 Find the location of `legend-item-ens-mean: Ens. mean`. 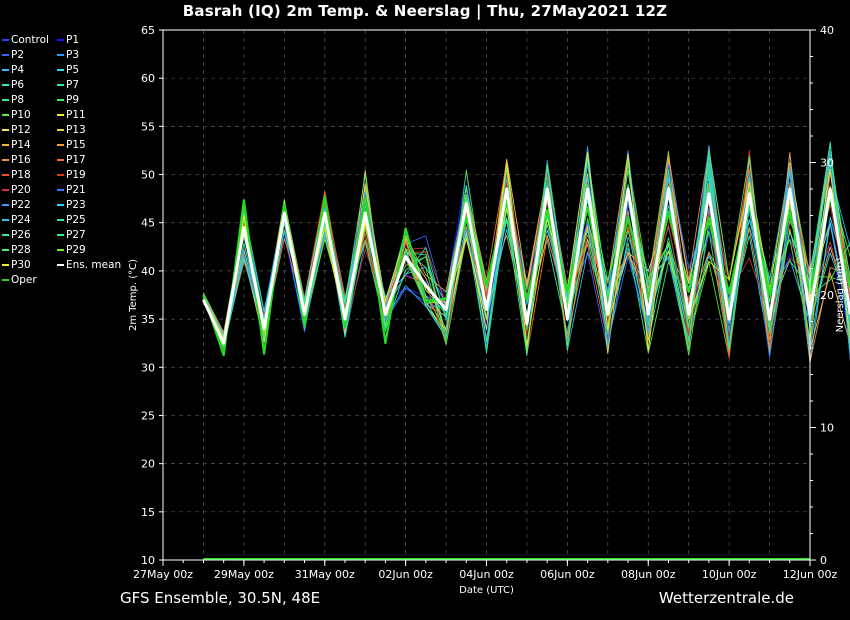

legend-item-ens-mean: Ens. mean is located at coordinates (89, 265).